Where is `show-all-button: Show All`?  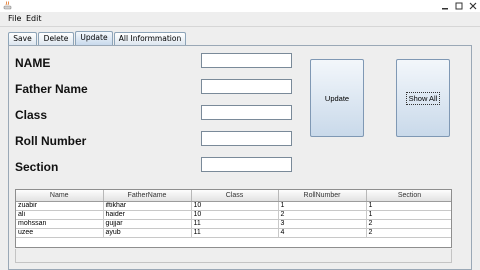 show-all-button: Show All is located at coordinates (423, 98).